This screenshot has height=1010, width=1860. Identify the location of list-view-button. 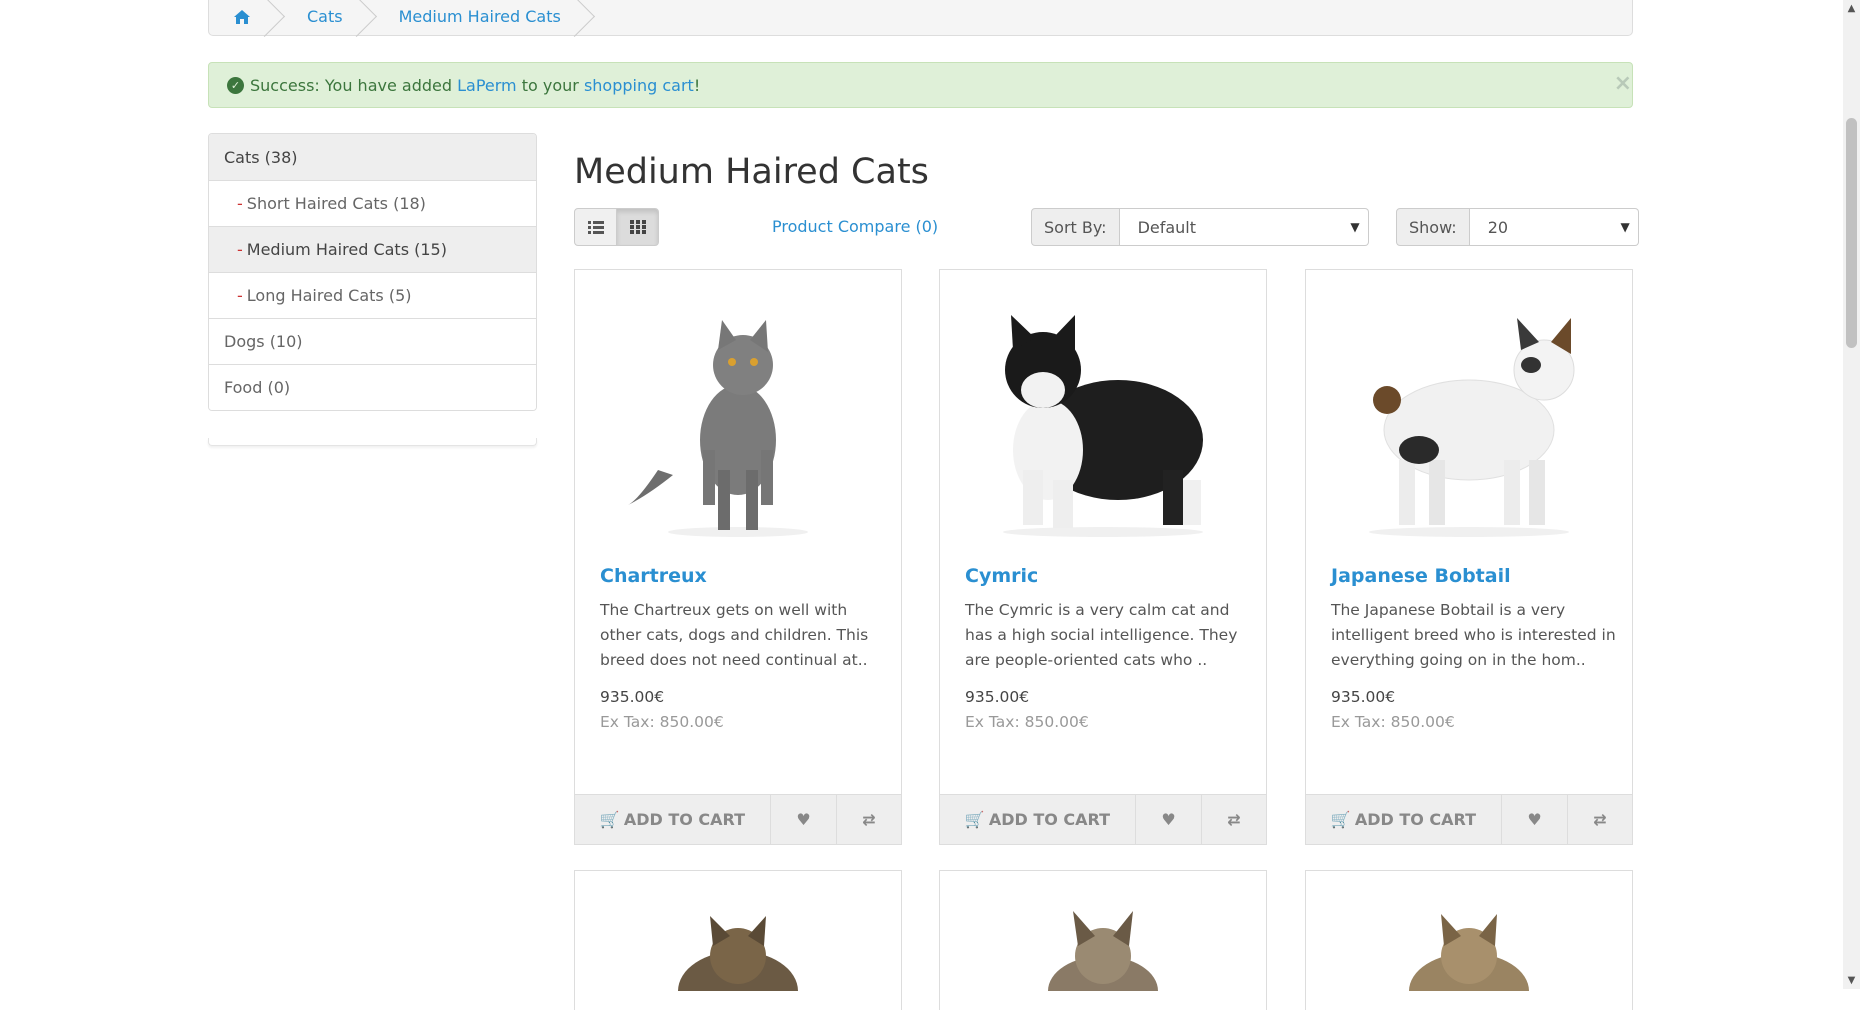
(595, 227).